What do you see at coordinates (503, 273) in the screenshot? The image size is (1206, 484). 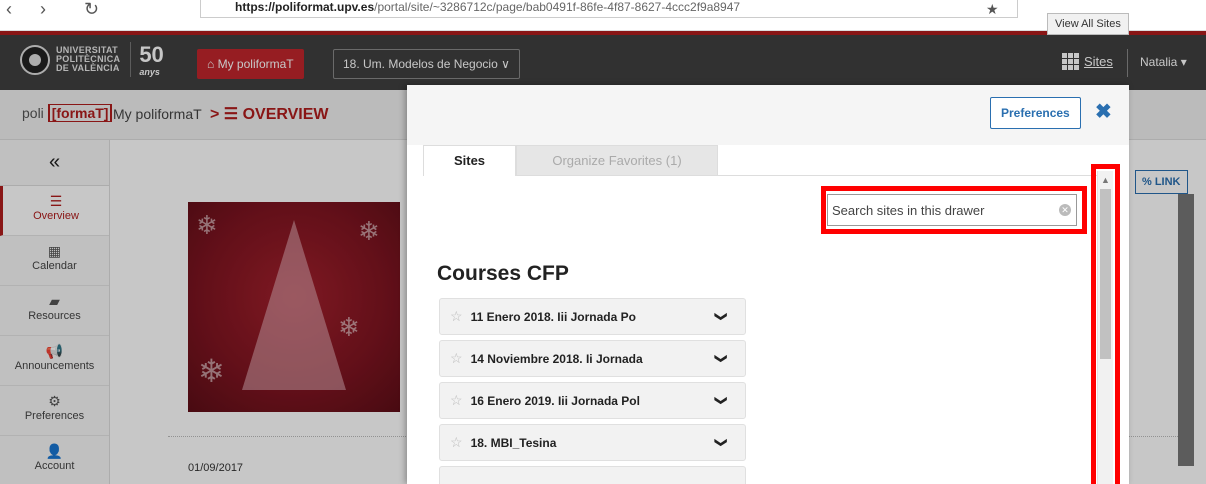 I see `section-title: Courses CFP` at bounding box center [503, 273].